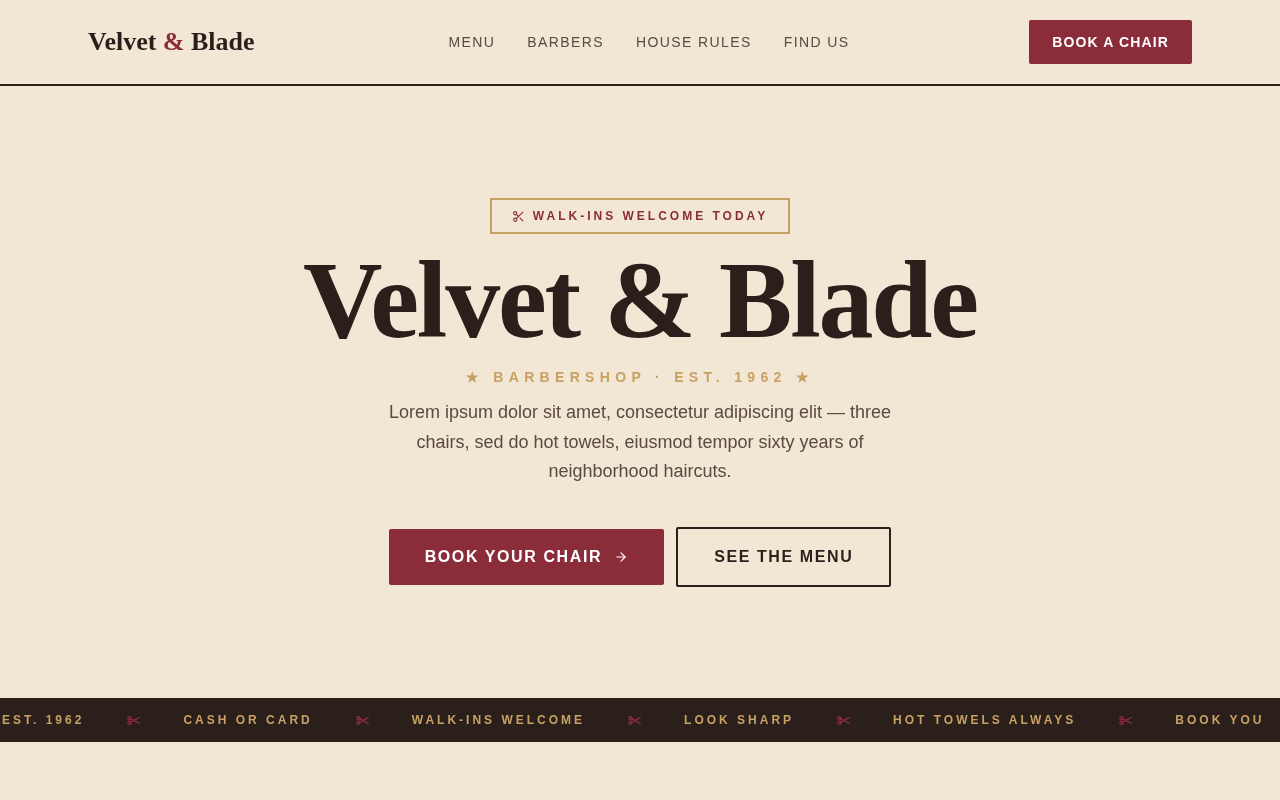 The width and height of the screenshot is (1280, 800). Describe the element at coordinates (640, 377) in the screenshot. I see `tagline: ★ BARBERSHOP · EST. 1962 ★` at that location.